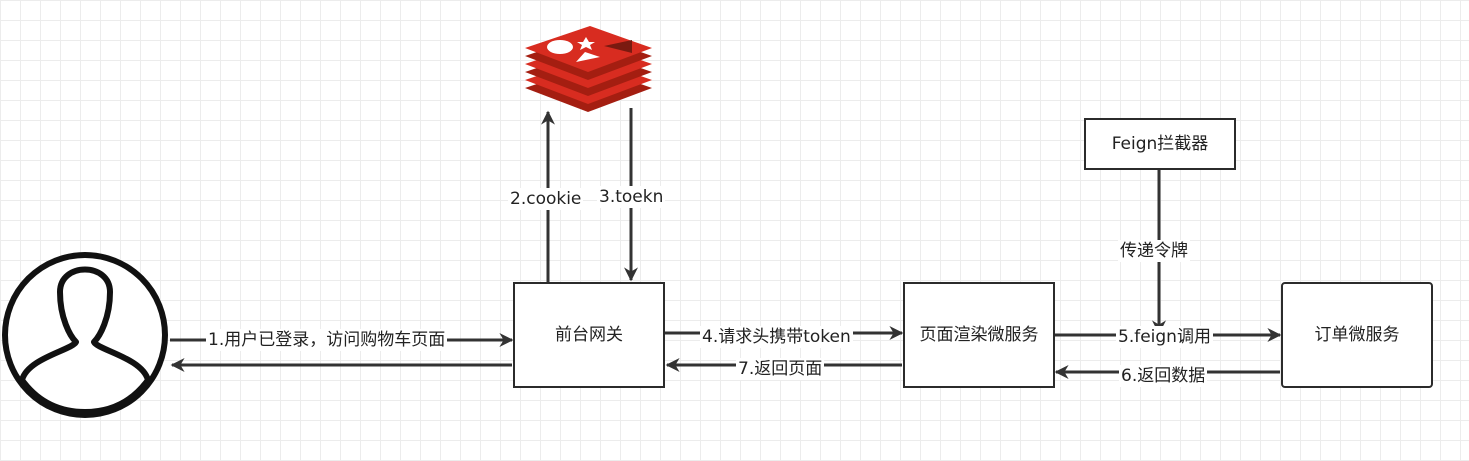 The image size is (1469, 461). I want to click on edge-label-step7: 7.返回页面, so click(780, 369).